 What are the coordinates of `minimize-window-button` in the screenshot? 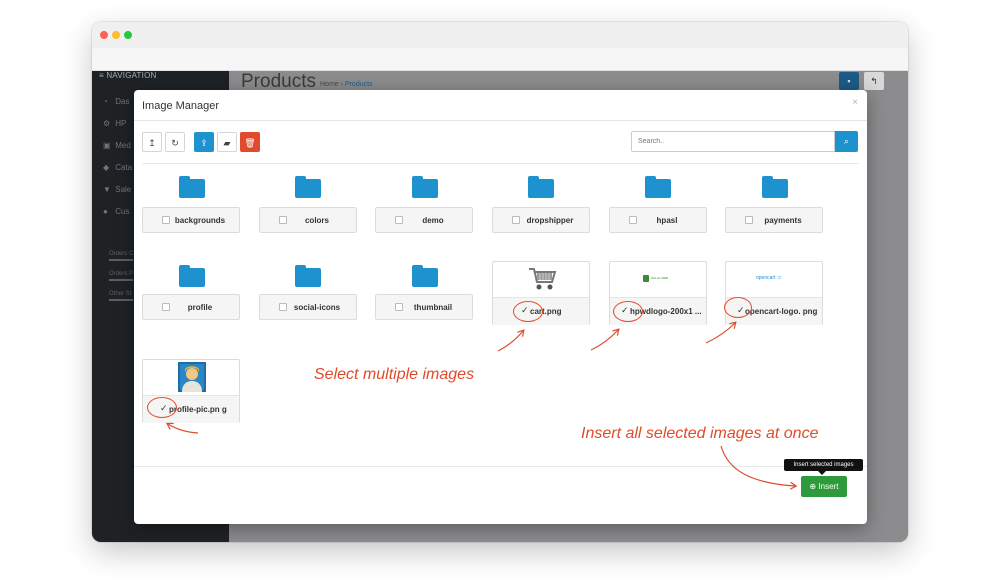 It's located at (116, 35).